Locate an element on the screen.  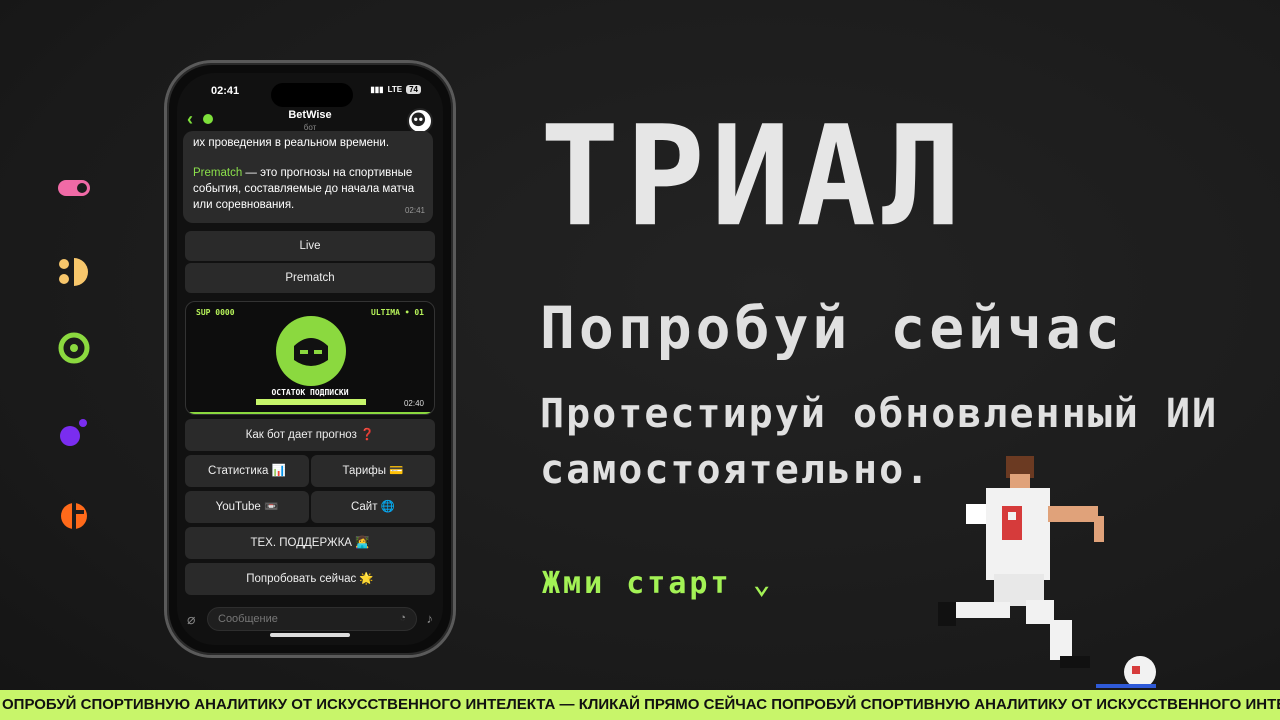
site-button: Сайт 🌐 is located at coordinates (373, 507).